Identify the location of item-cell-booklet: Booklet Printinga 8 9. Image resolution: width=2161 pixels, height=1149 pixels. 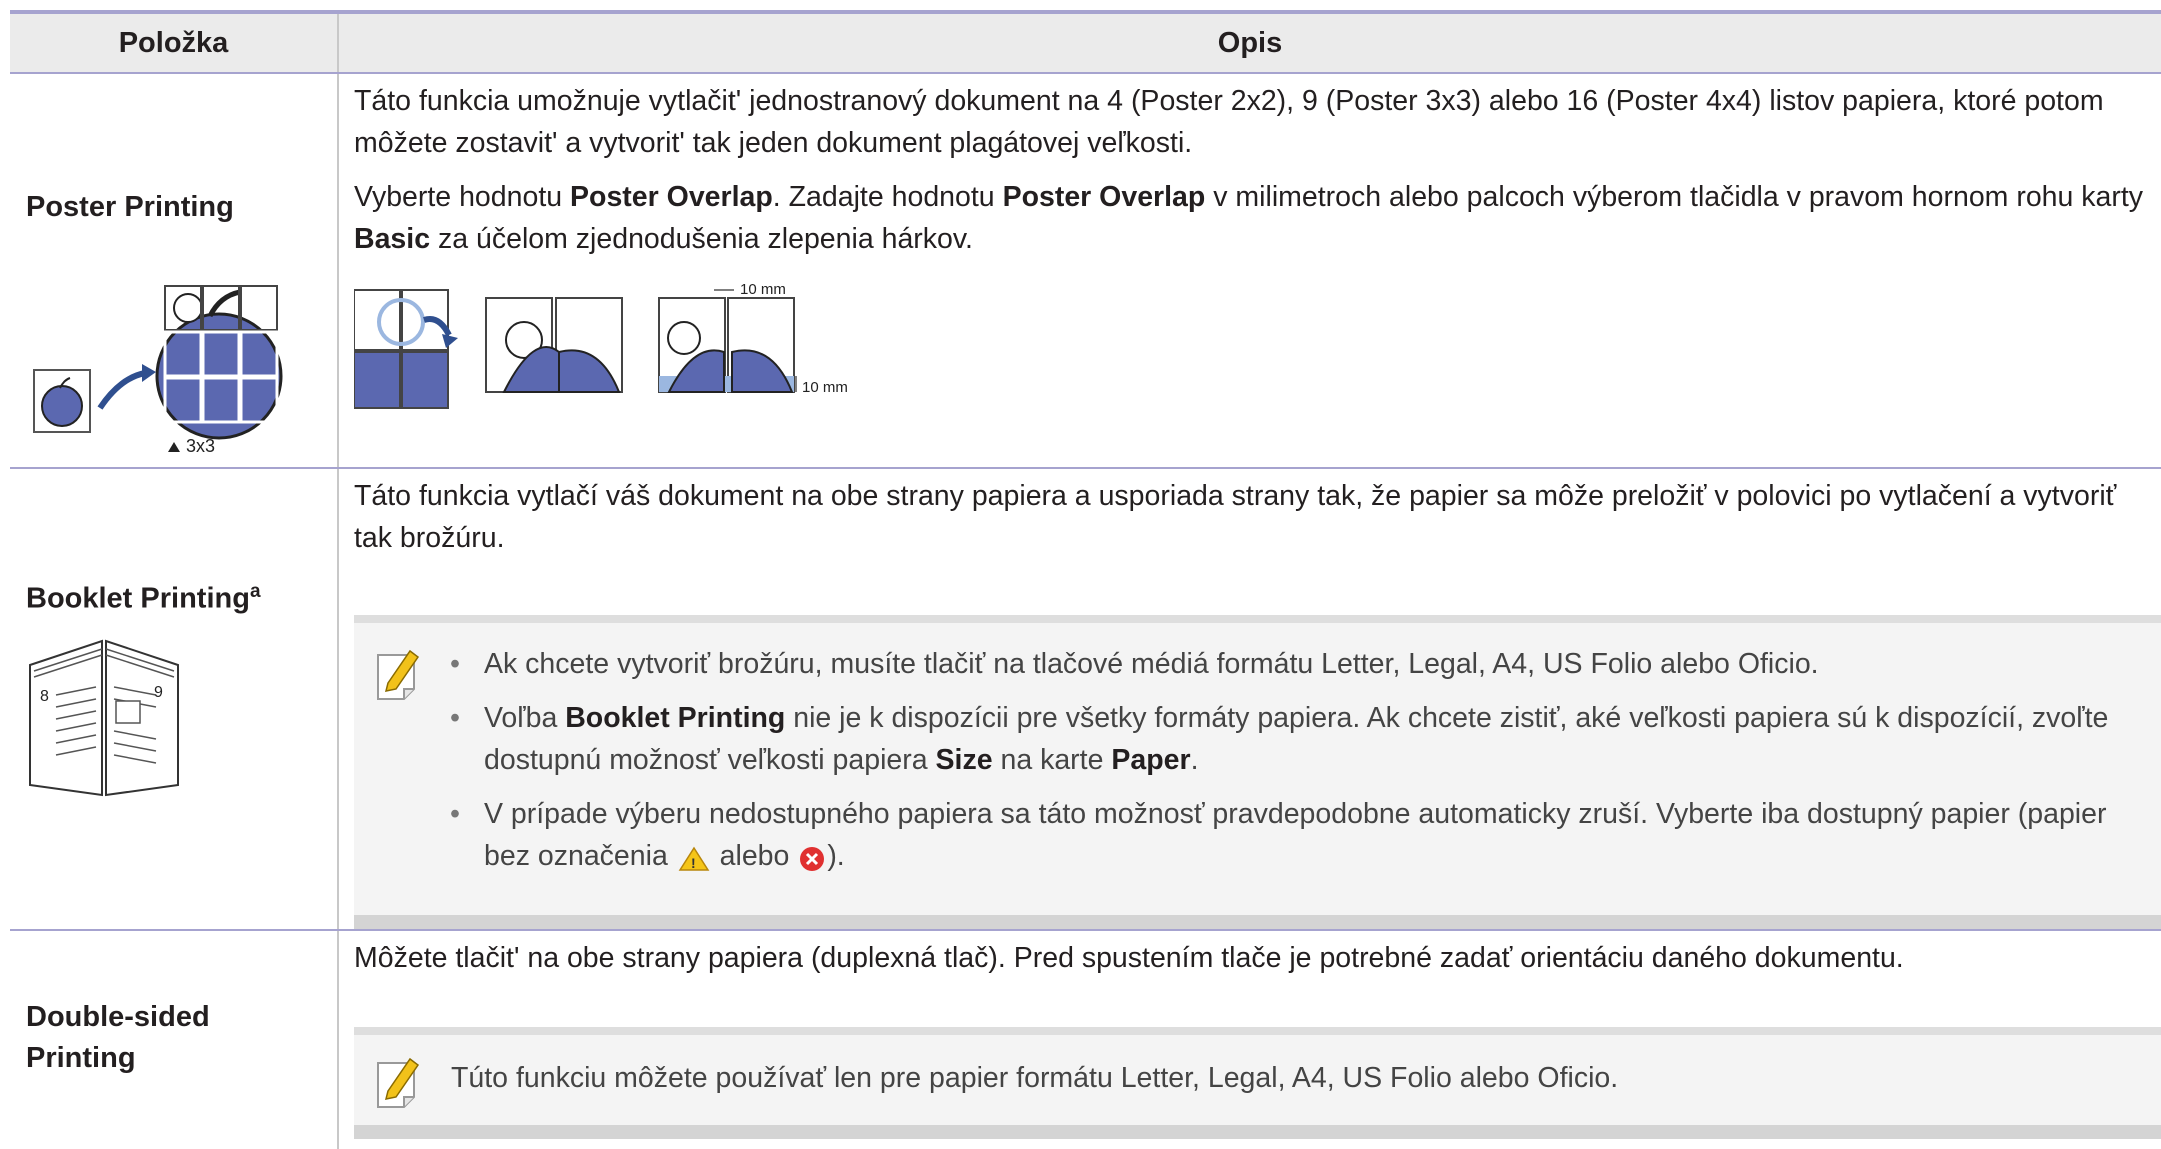
(174, 699).